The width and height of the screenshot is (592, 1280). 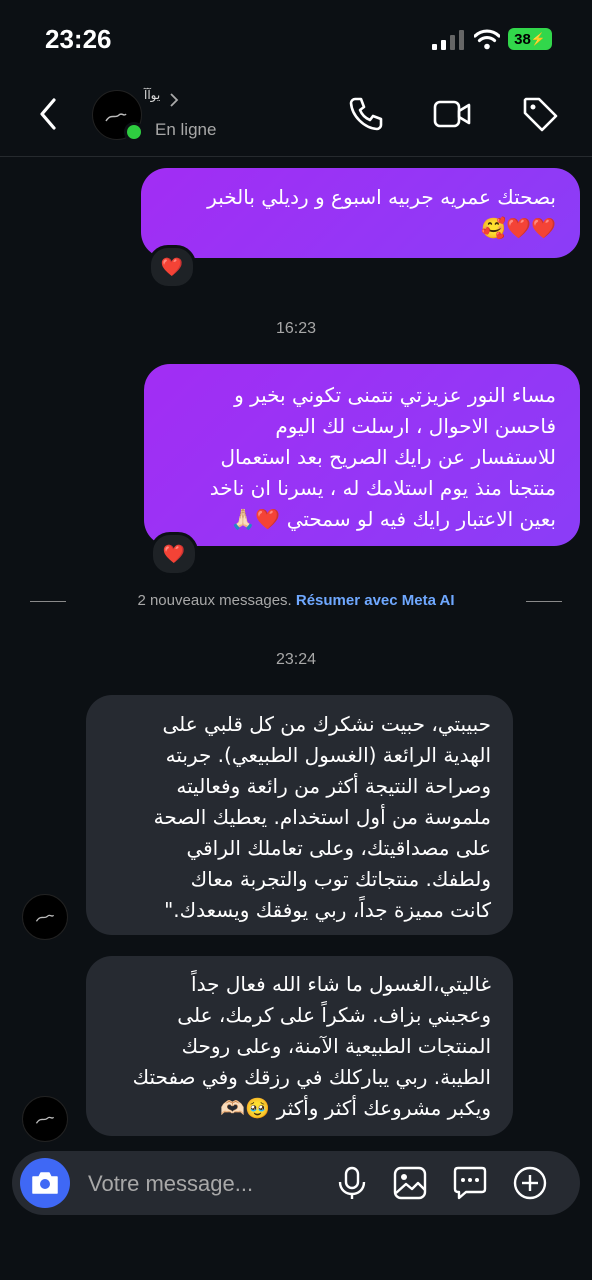 What do you see at coordinates (78, 39) in the screenshot?
I see `status-time: 23:26` at bounding box center [78, 39].